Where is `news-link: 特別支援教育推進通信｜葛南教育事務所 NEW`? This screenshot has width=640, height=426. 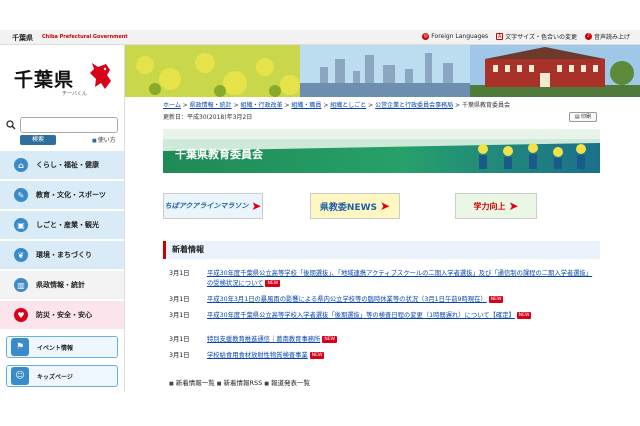
news-link: 特別支援教育推進通信｜葛南教育事務所 NEW is located at coordinates (402, 340).